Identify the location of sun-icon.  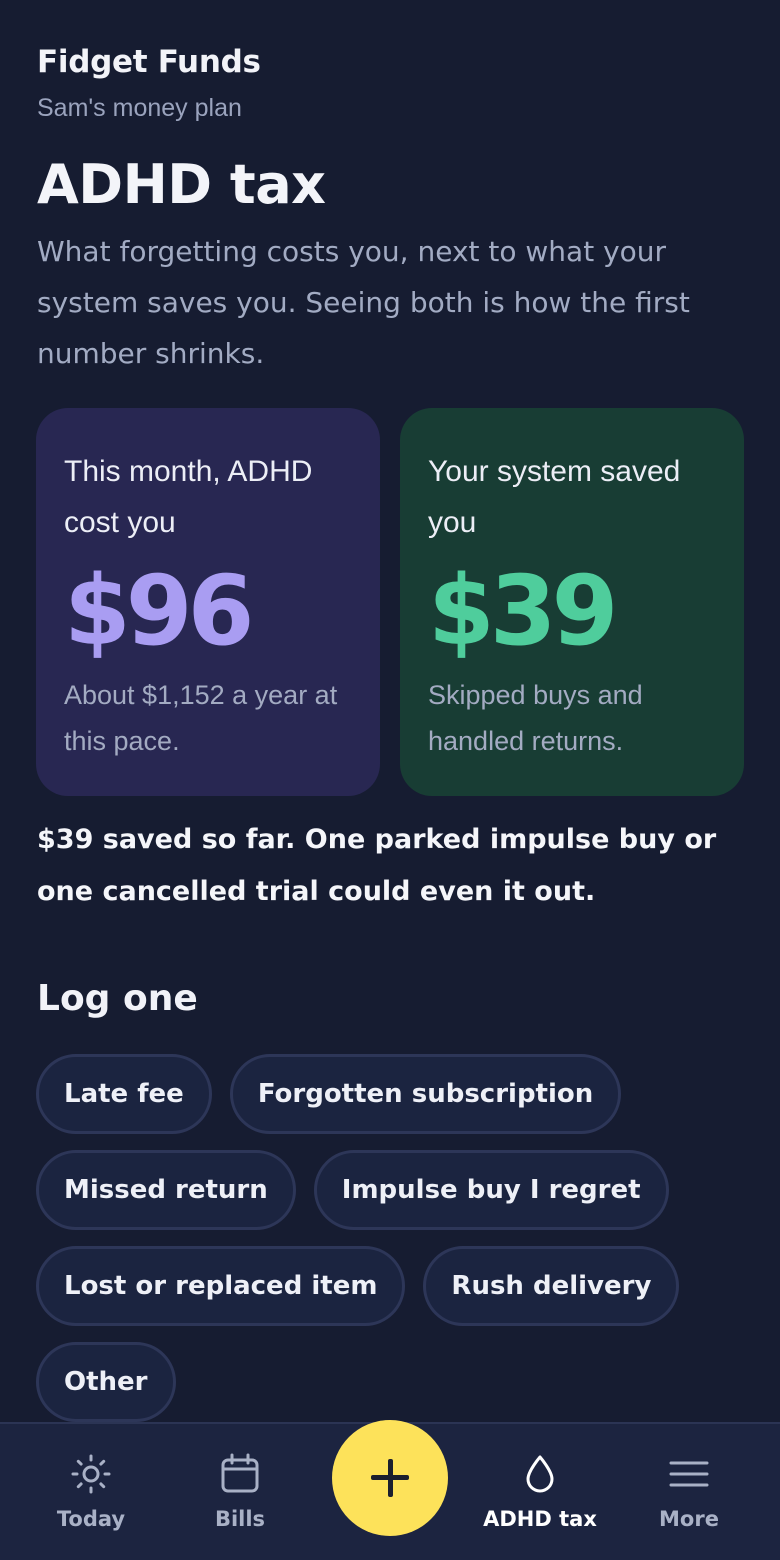
(91, 1474).